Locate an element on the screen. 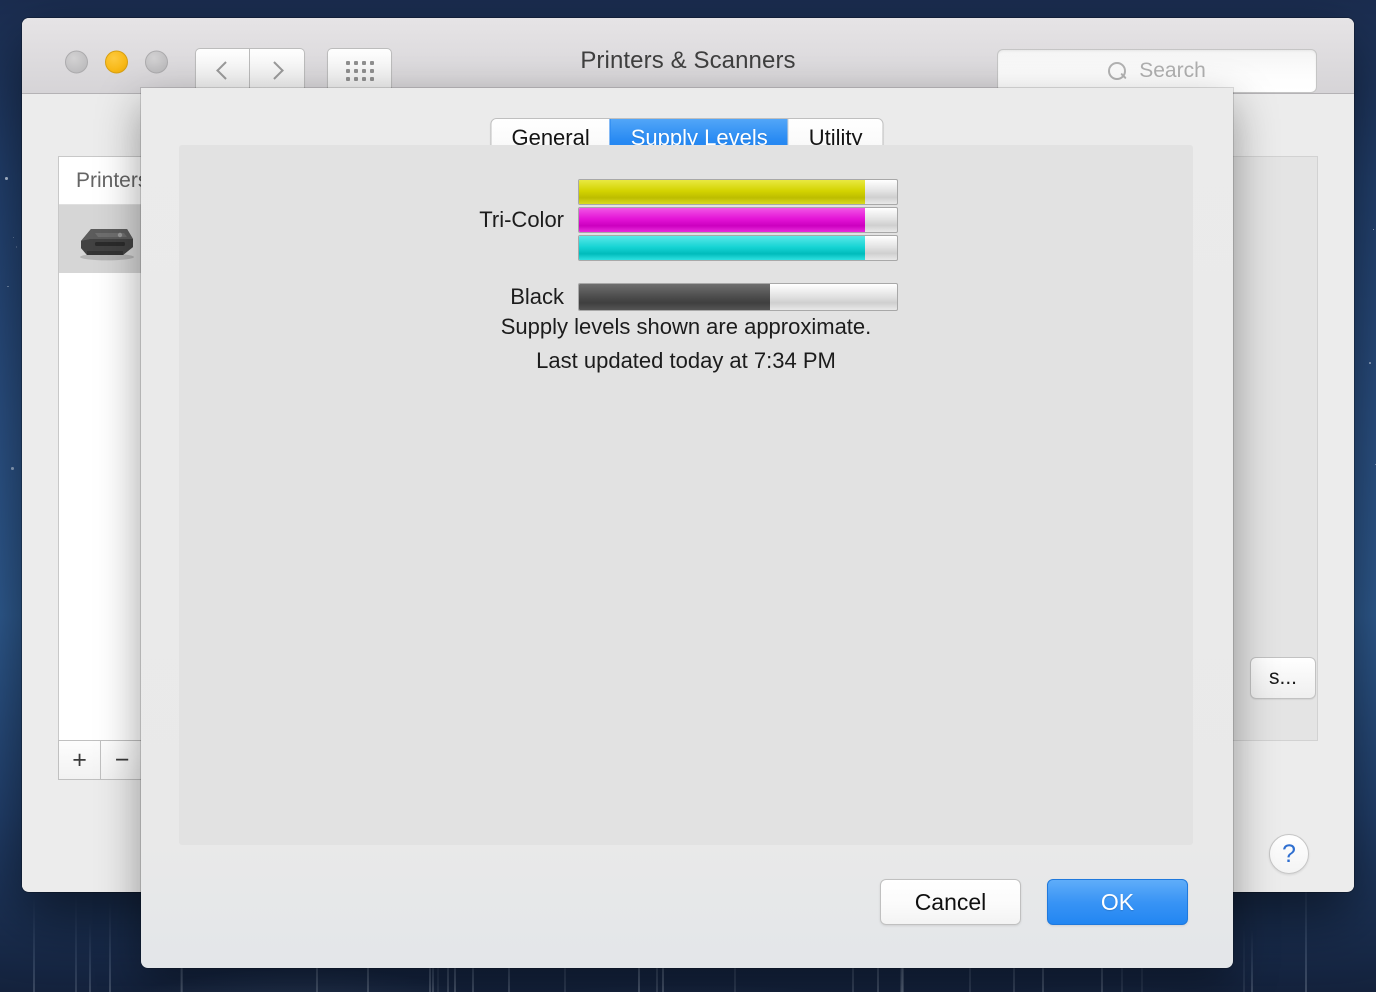  help-button: ? is located at coordinates (1289, 854).